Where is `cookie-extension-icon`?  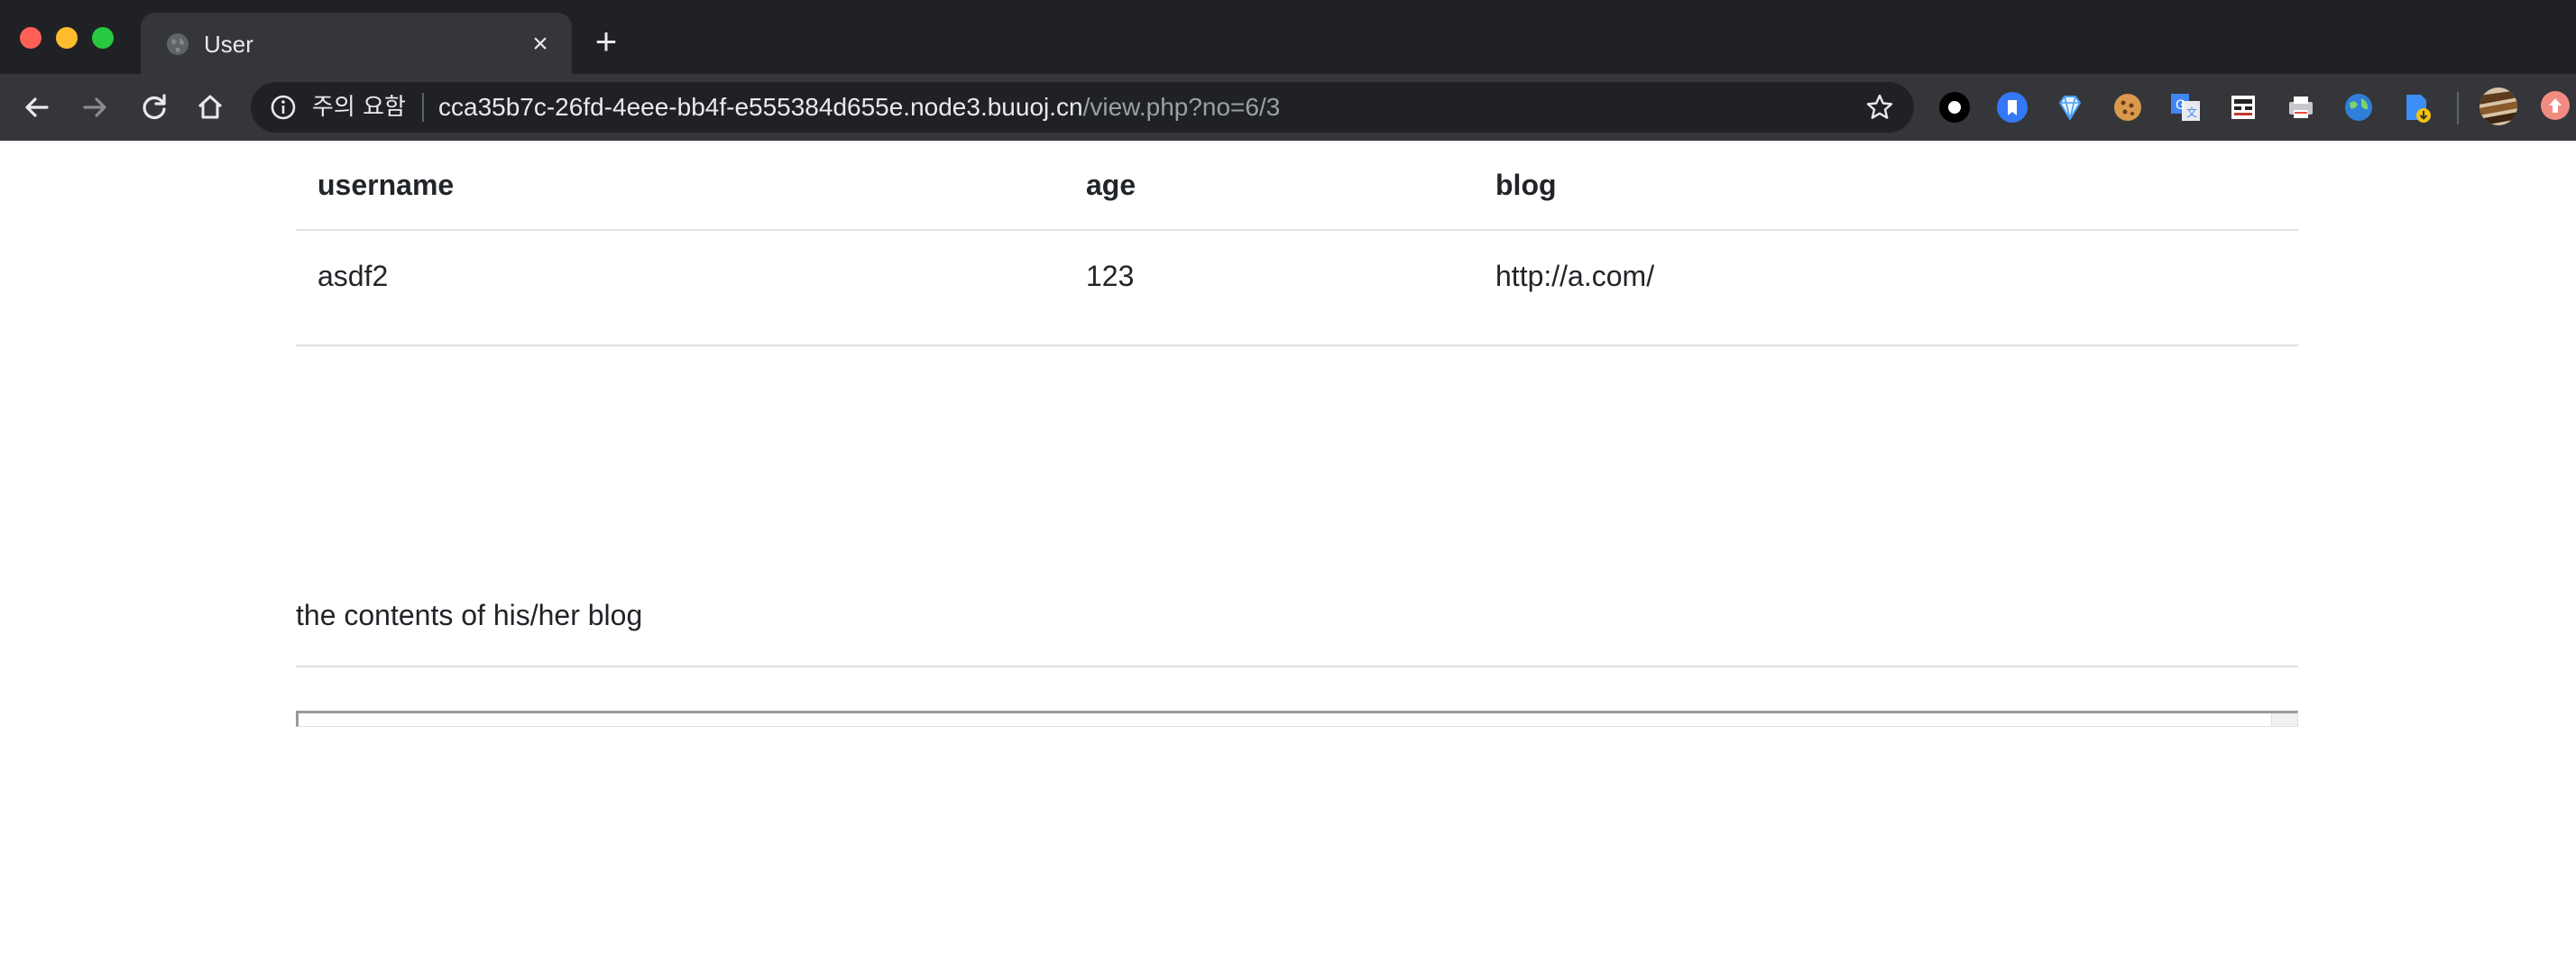 cookie-extension-icon is located at coordinates (2128, 107).